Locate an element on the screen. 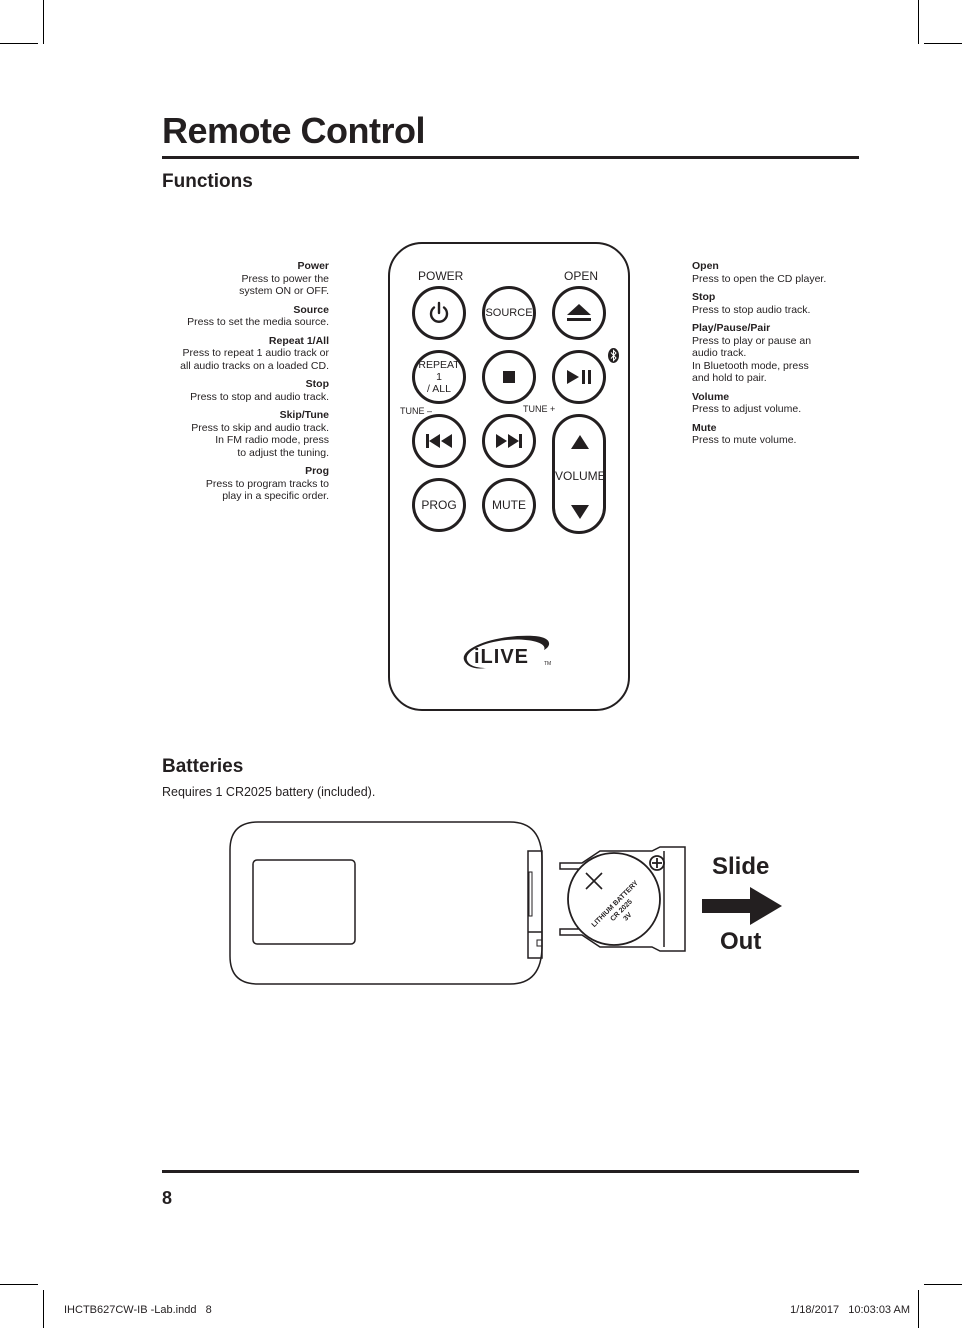 The height and width of the screenshot is (1328, 962). function-name: Mute is located at coordinates (704, 427).